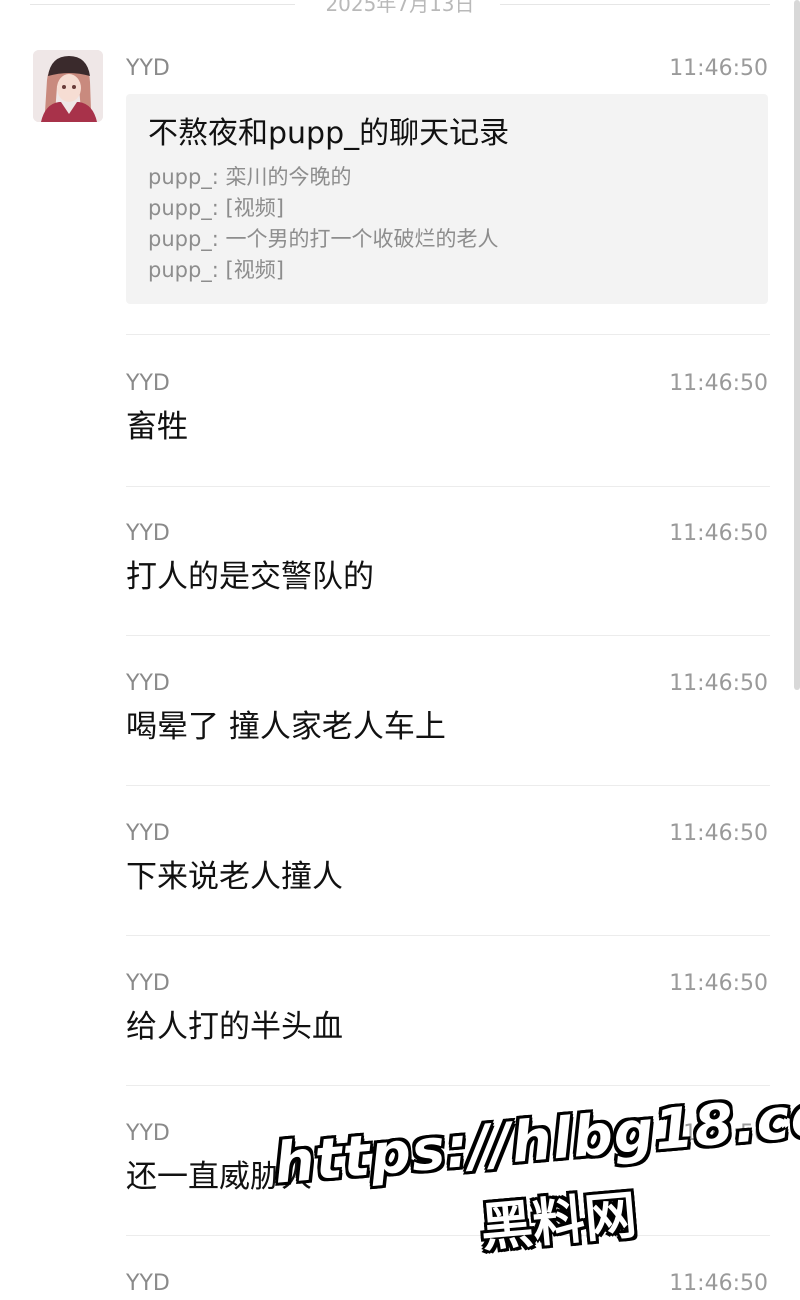 The width and height of the screenshot is (800, 1300). I want to click on date-divider: 2025年7月13日, so click(400, 8).